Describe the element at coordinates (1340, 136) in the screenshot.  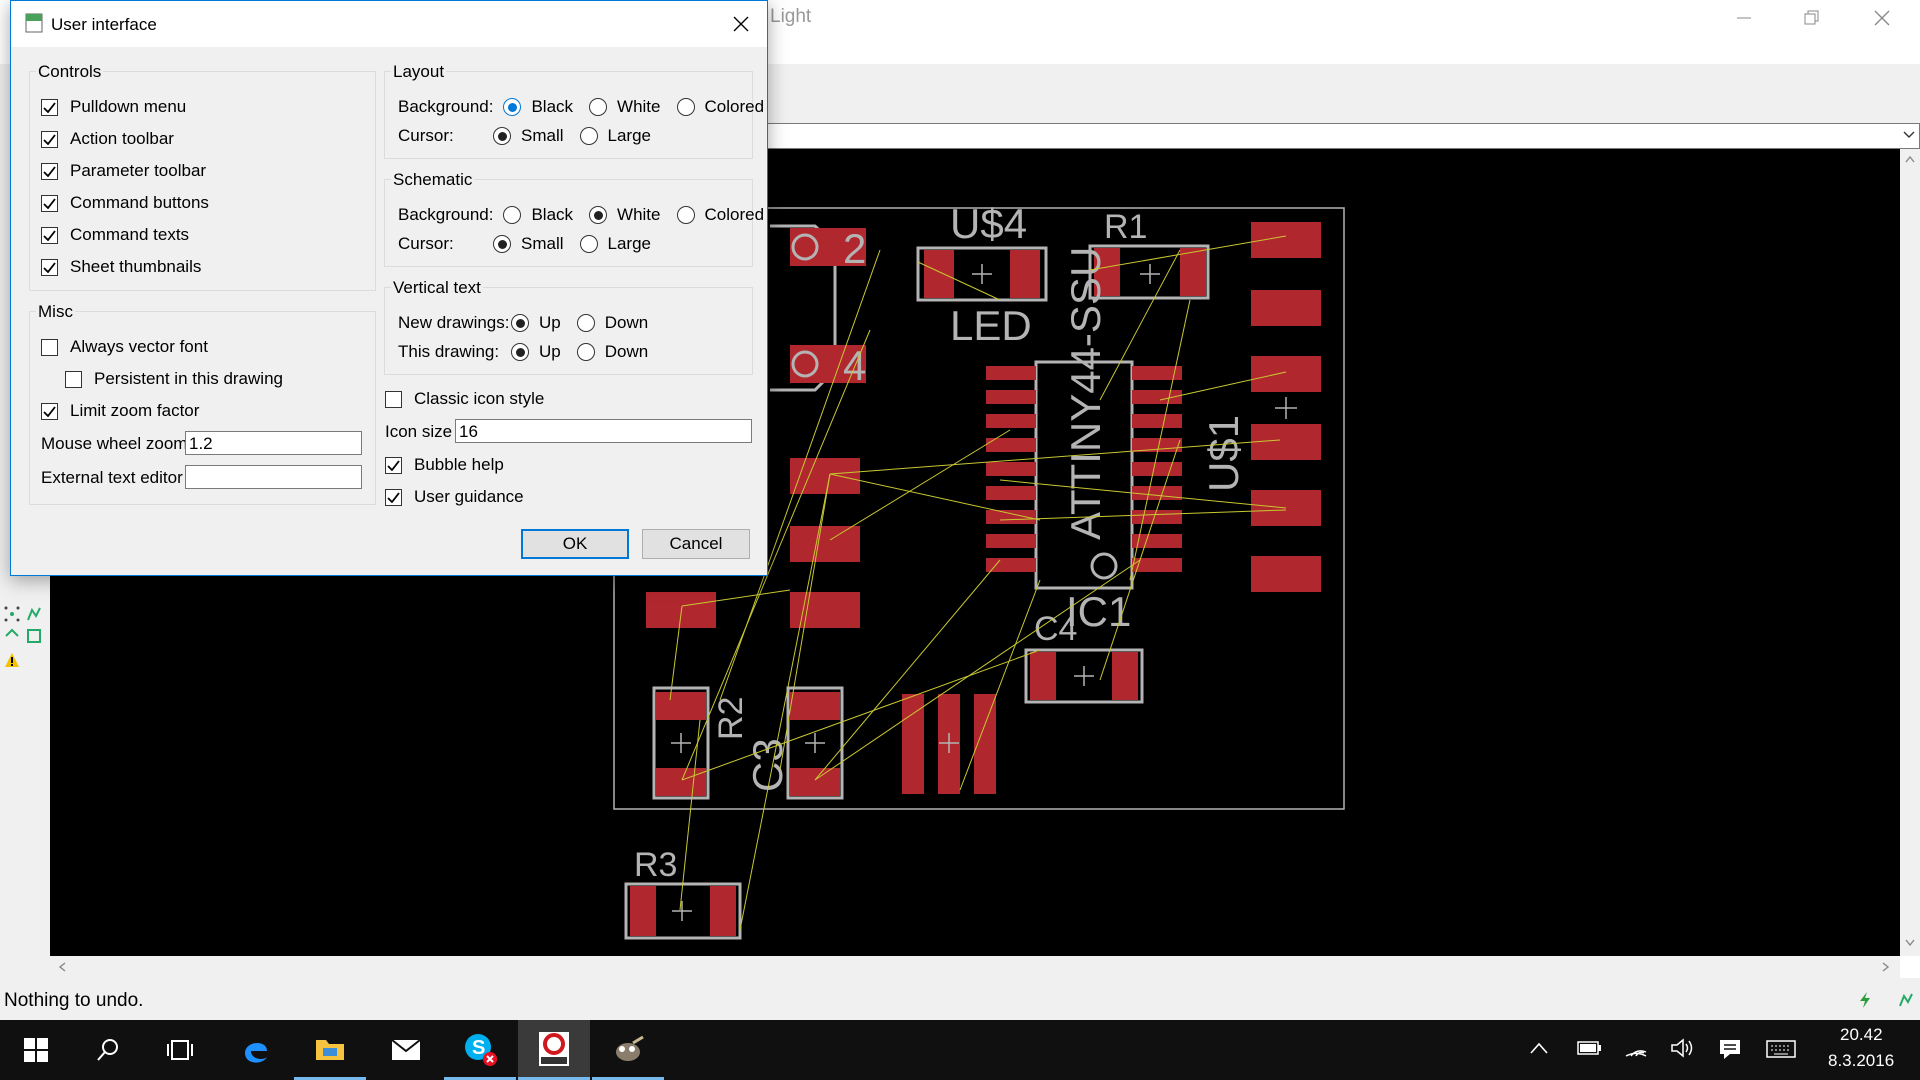
I see `command-line-input` at that location.